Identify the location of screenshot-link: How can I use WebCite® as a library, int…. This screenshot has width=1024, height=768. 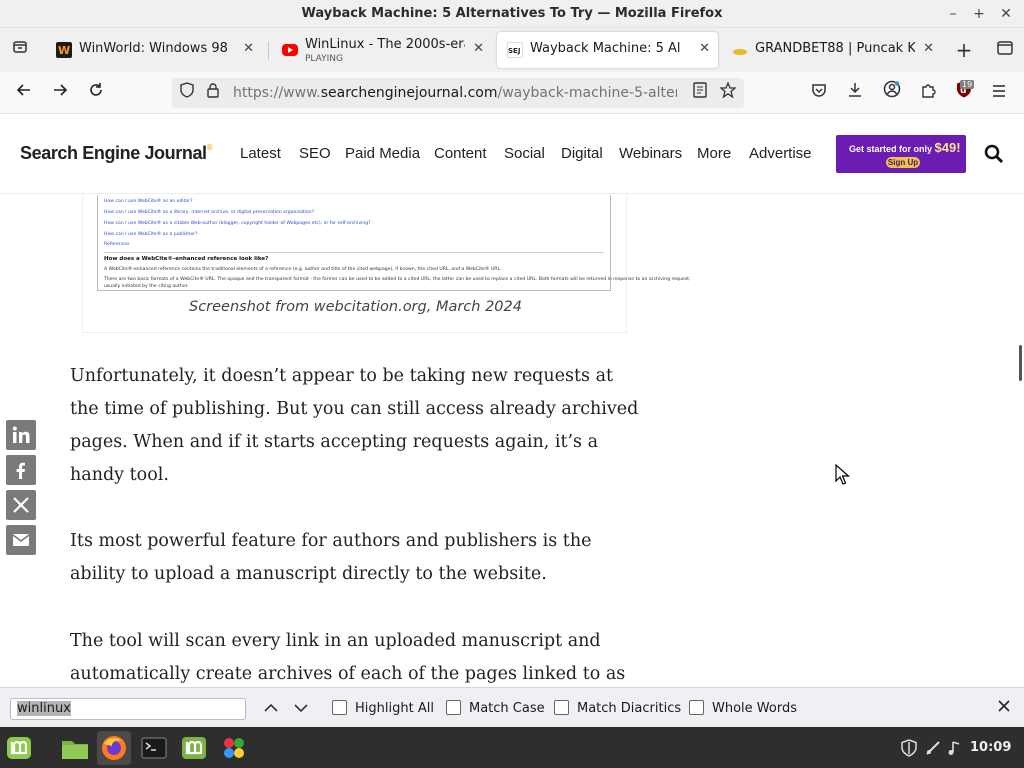
(209, 212).